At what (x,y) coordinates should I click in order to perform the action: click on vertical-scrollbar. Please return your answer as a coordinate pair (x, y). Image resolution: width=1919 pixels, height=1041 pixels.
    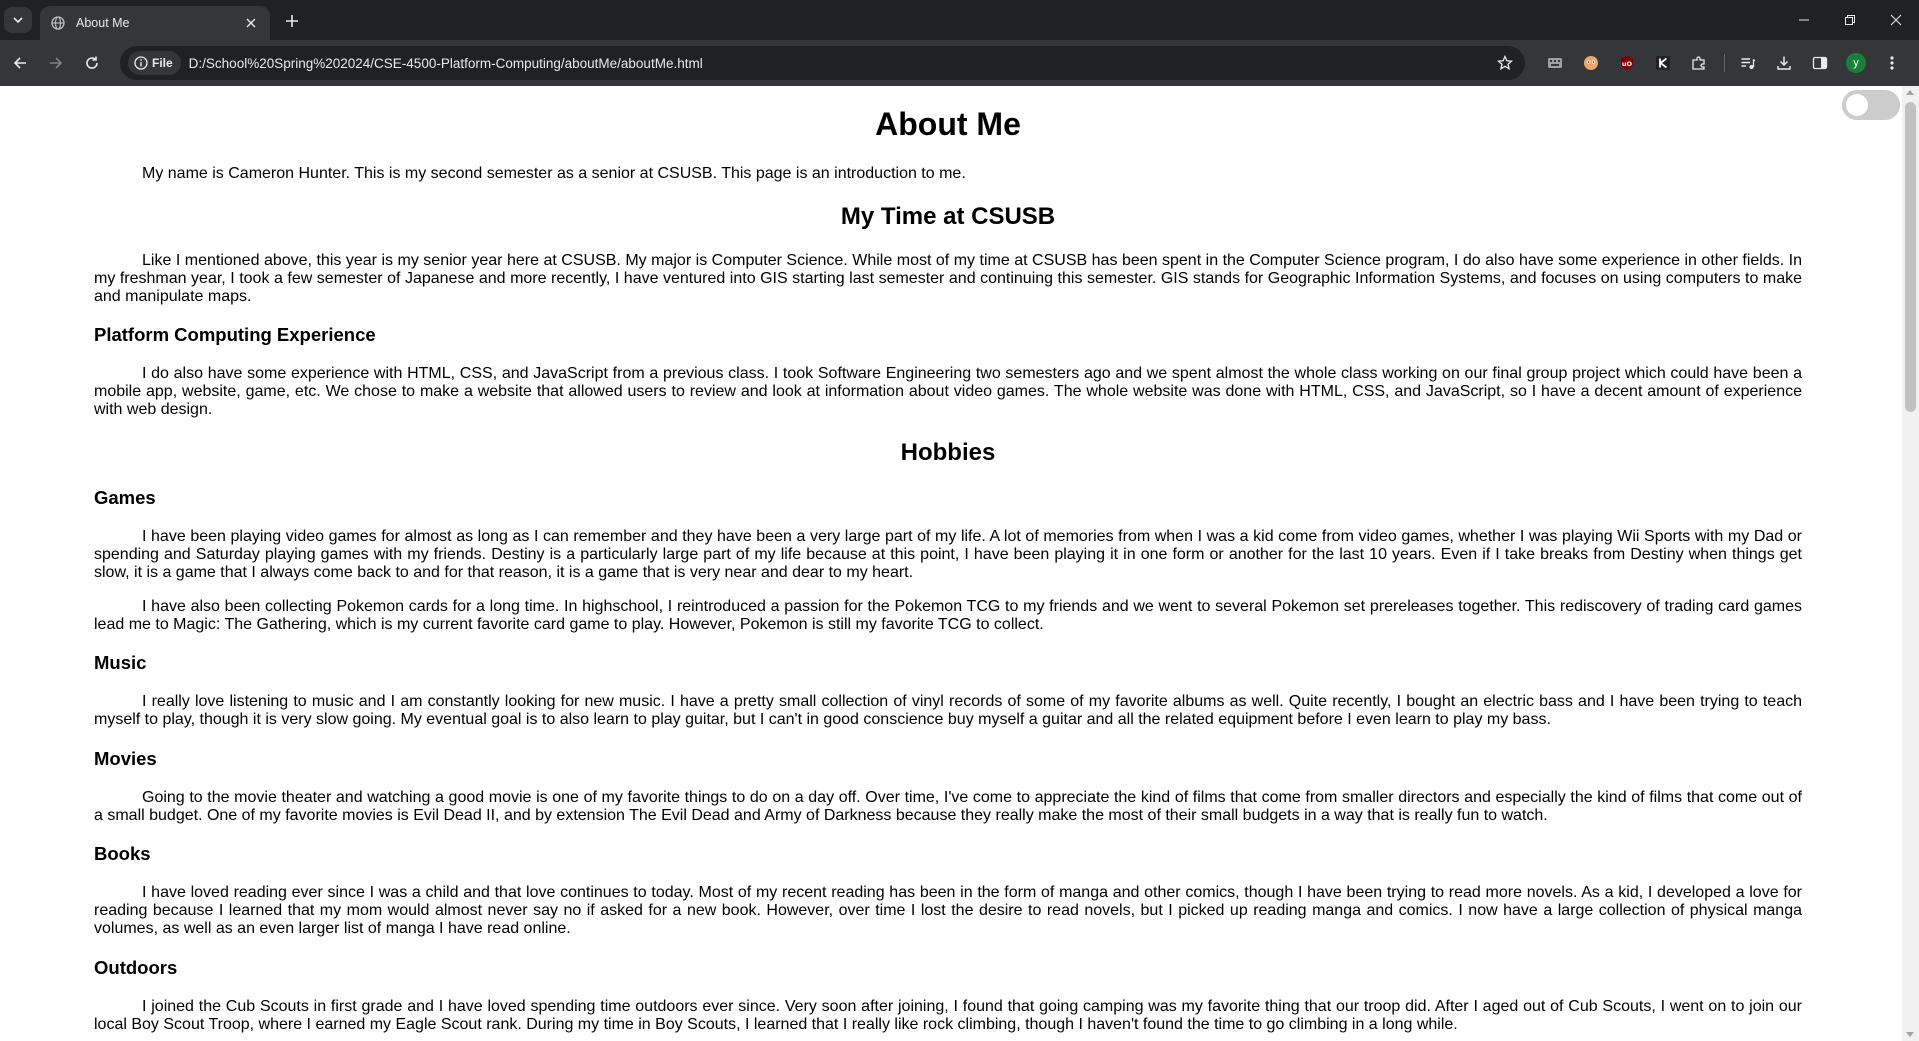
    Looking at the image, I should click on (1910, 563).